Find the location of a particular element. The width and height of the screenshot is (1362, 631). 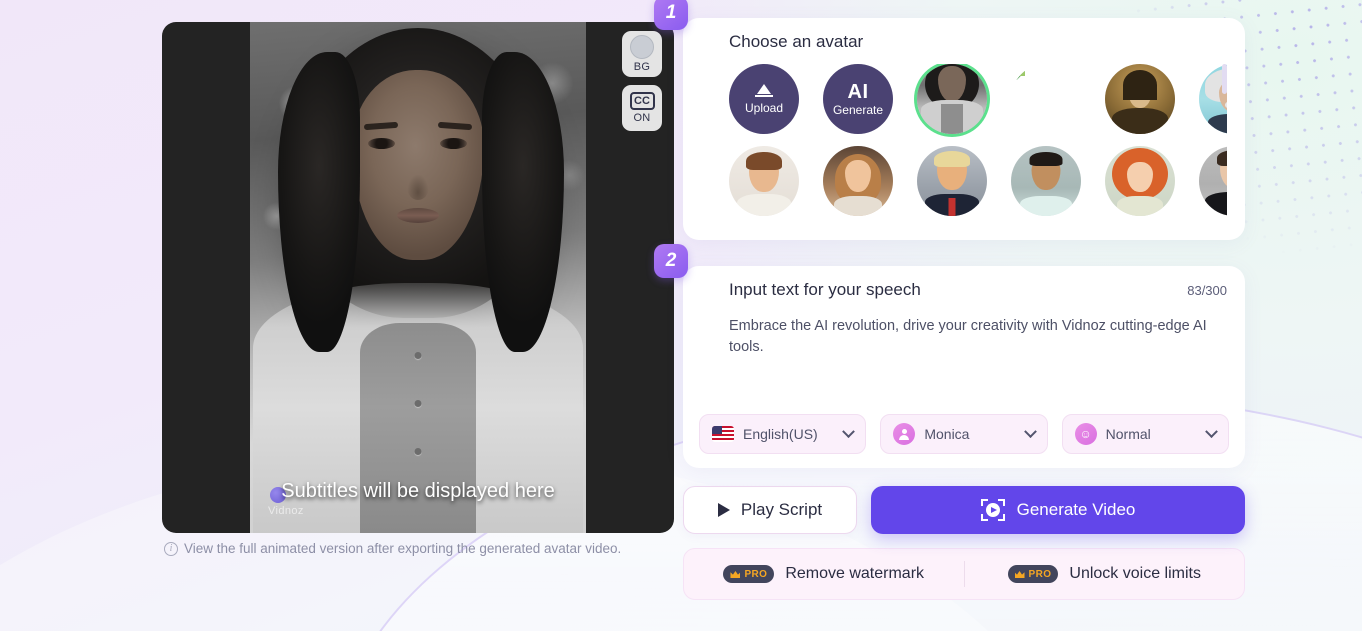

subtitle-text: Subtitles will be displayed here is located at coordinates (418, 491).